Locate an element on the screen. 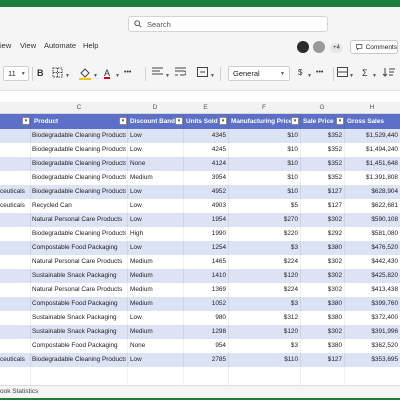 The image size is (400, 400). cell-gross-sales: $1,451,648 is located at coordinates (371, 164).